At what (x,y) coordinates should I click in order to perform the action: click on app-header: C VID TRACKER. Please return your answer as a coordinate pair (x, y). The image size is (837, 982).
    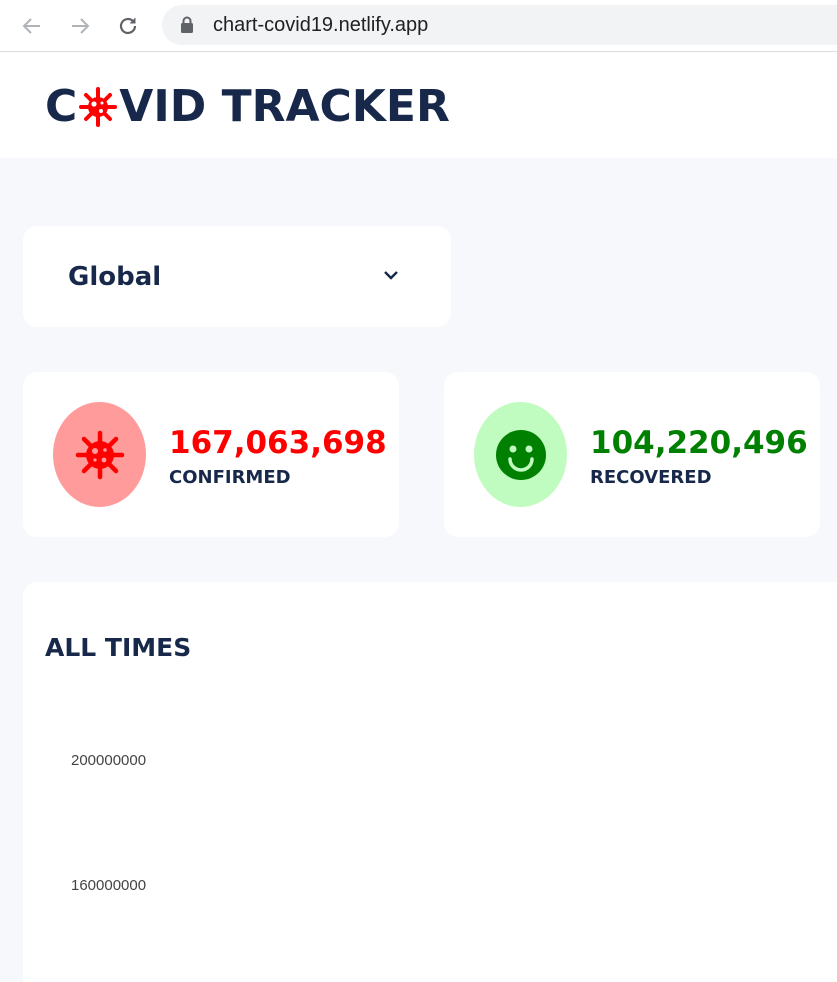
    Looking at the image, I should click on (418, 105).